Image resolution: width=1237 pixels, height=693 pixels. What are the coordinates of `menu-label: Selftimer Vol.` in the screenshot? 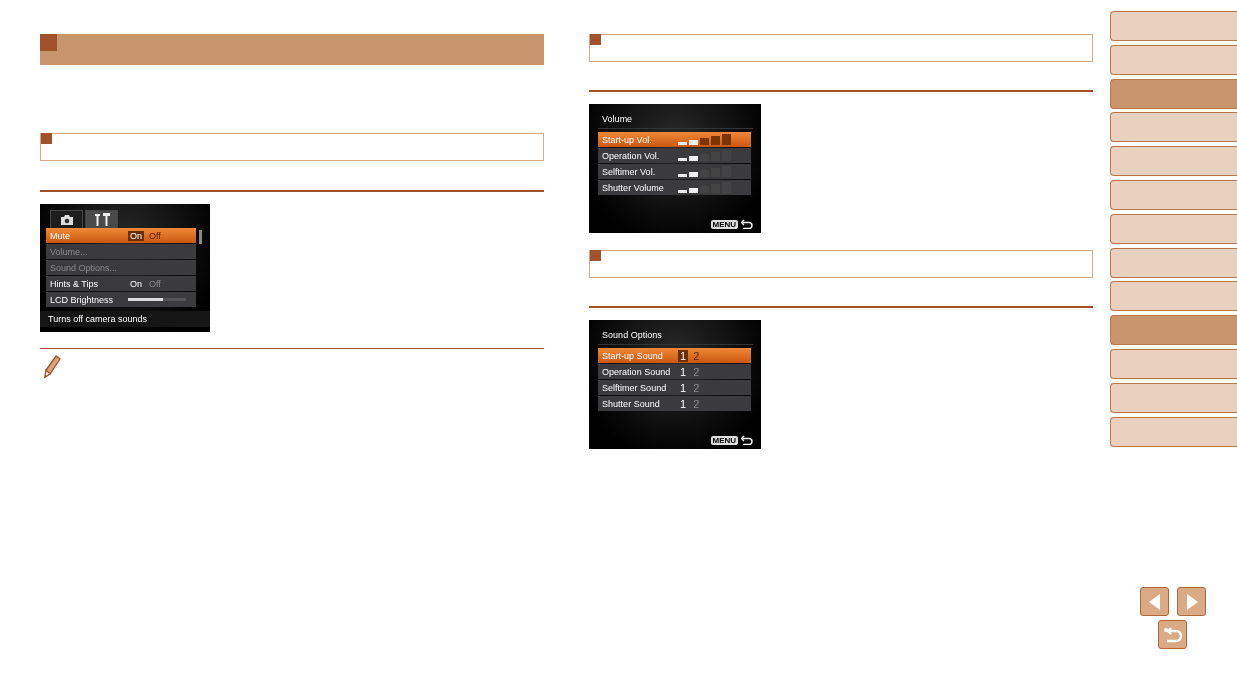 It's located at (629, 171).